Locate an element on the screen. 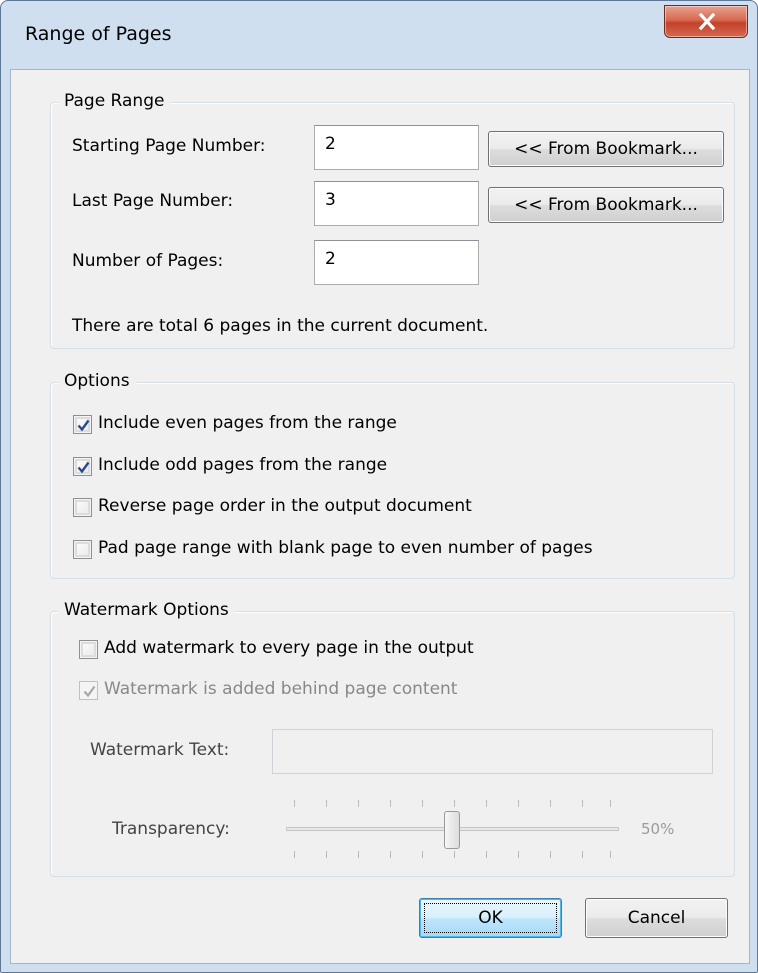 This screenshot has width=758, height=973. last-page-label: Last Page Number: is located at coordinates (153, 201).